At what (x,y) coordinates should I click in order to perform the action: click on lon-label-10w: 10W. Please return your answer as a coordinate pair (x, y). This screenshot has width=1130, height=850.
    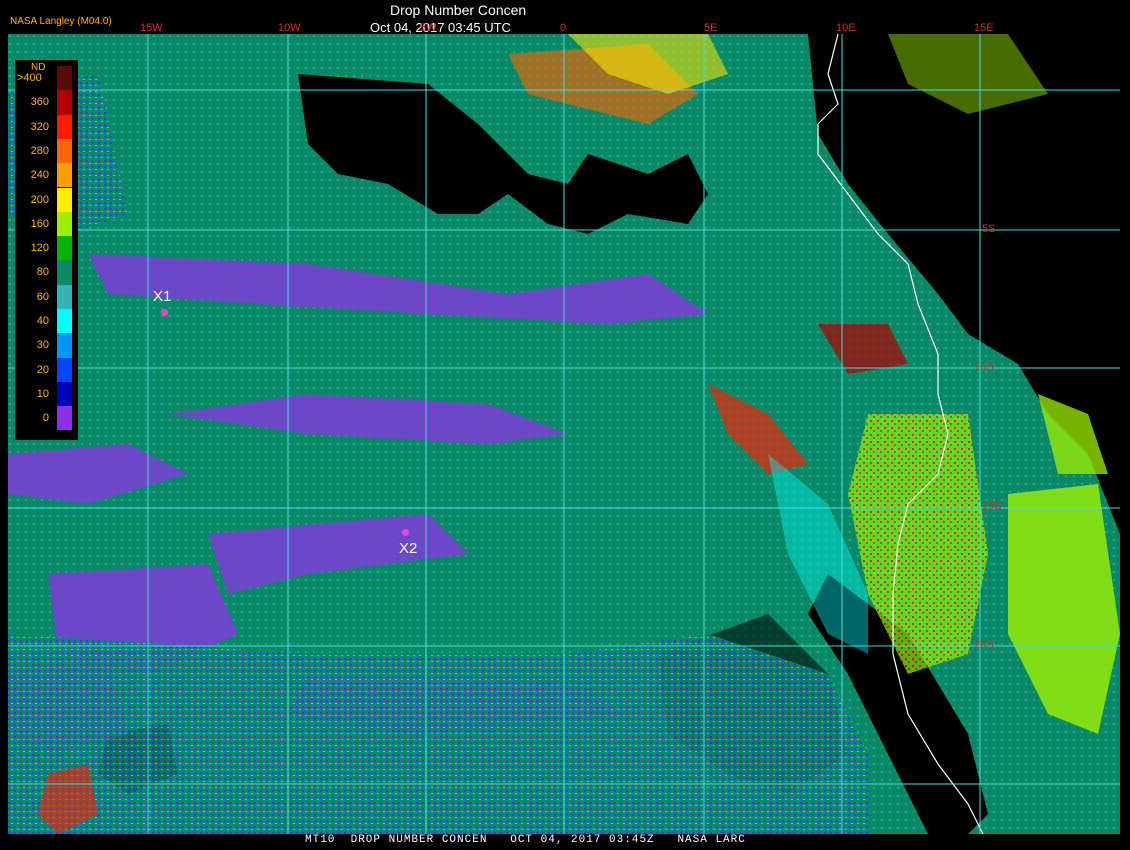
    Looking at the image, I should click on (289, 28).